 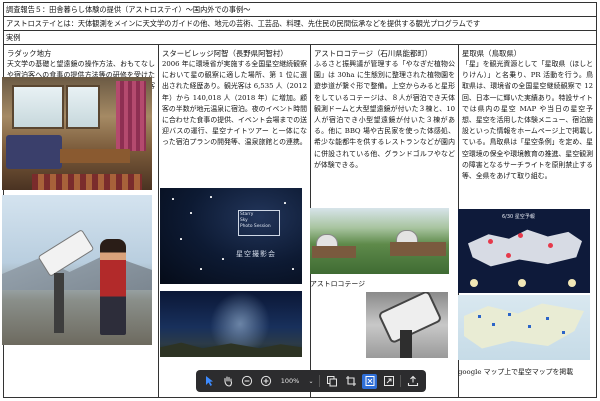 I want to click on ladakh-room-photo, so click(x=77, y=133).